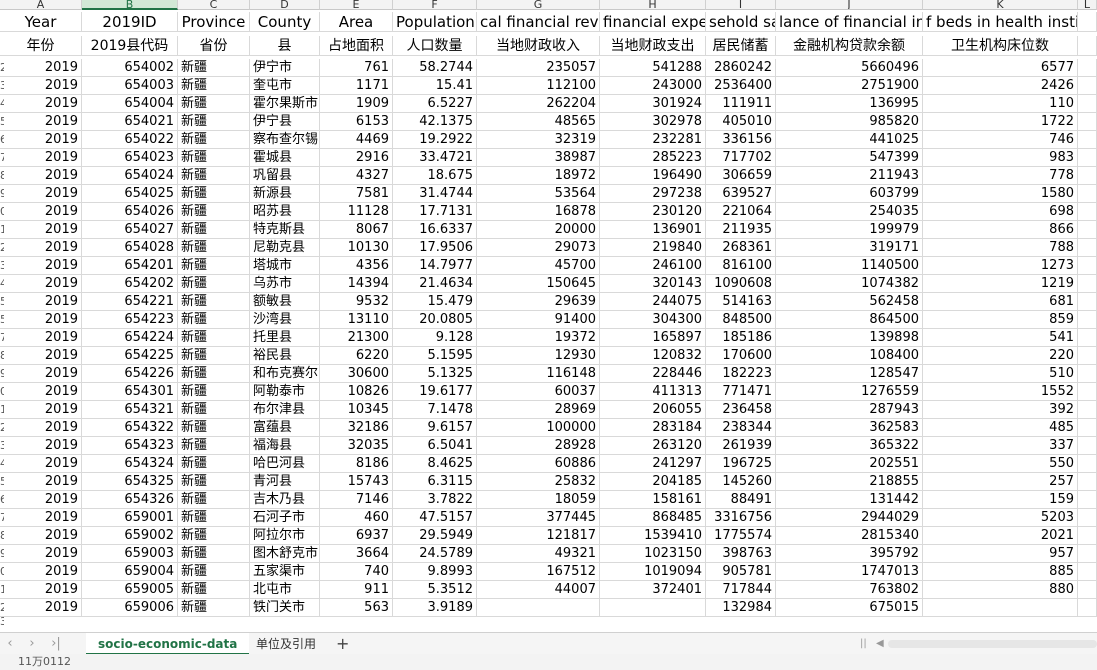  I want to click on table-cell: 4356, so click(356, 266).